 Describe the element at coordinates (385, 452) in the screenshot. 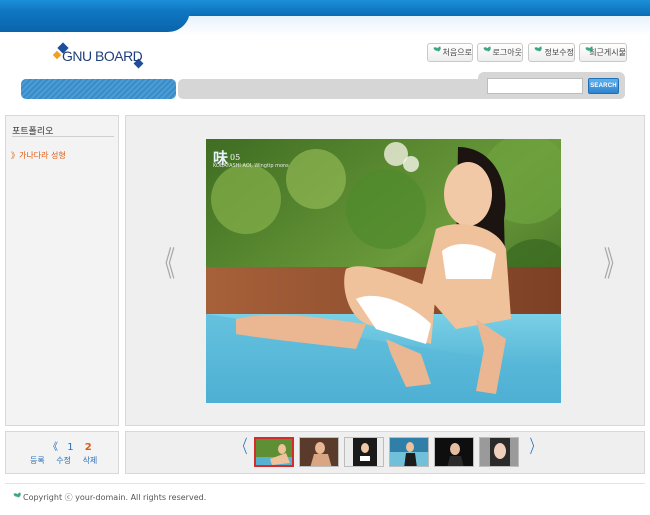

I see `thumbnail-strip` at that location.